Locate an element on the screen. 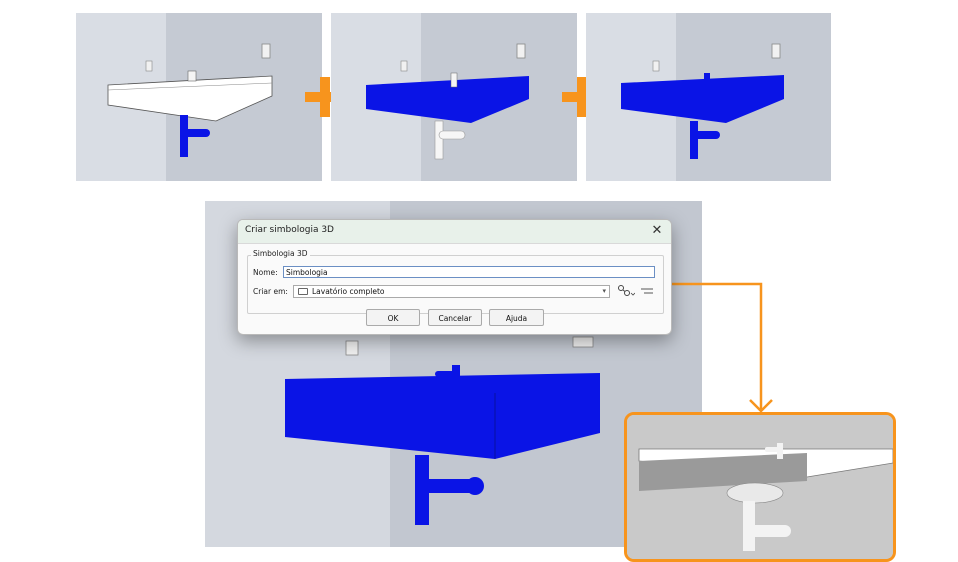 The image size is (958, 562). callout-connector is located at coordinates (722, 347).